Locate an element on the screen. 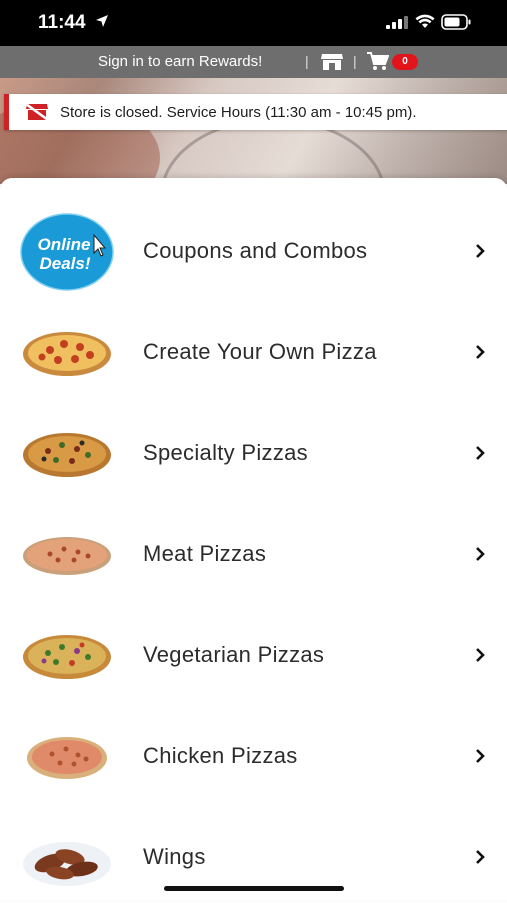  menu-item-wings: Wings is located at coordinates (253, 869).